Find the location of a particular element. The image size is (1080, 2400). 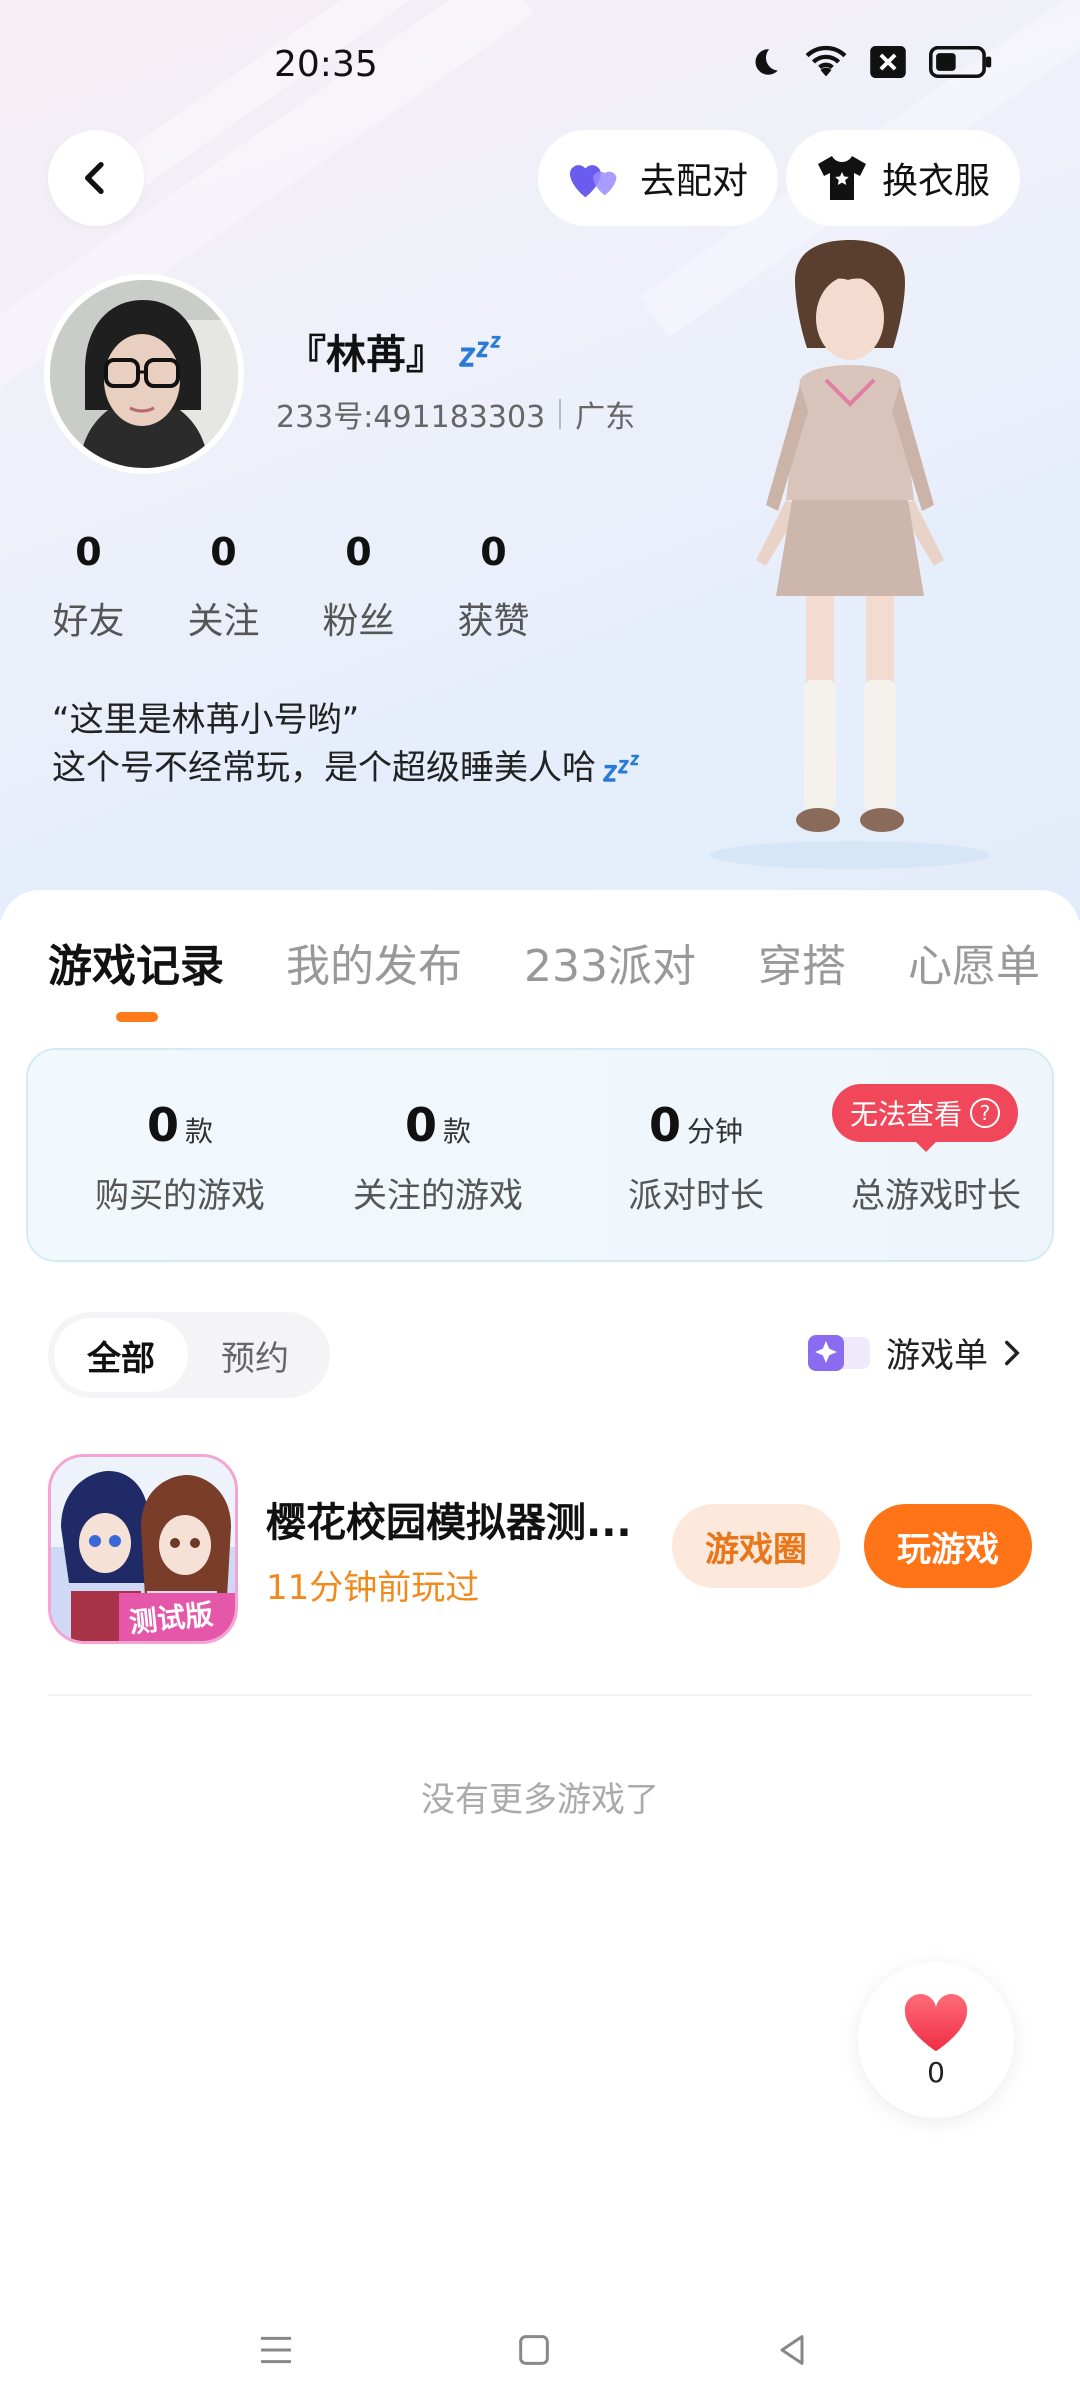

stat-label: 获赞 is located at coordinates (493, 621).